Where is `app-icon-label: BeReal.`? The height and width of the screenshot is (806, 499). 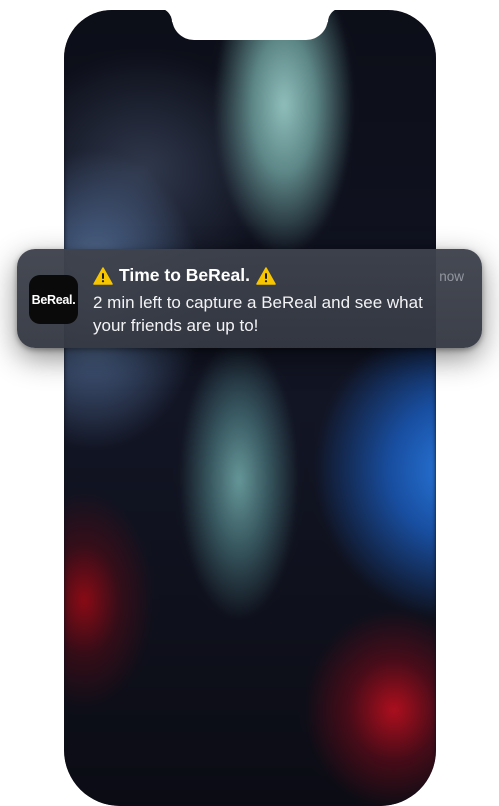 app-icon-label: BeReal. is located at coordinates (53, 299).